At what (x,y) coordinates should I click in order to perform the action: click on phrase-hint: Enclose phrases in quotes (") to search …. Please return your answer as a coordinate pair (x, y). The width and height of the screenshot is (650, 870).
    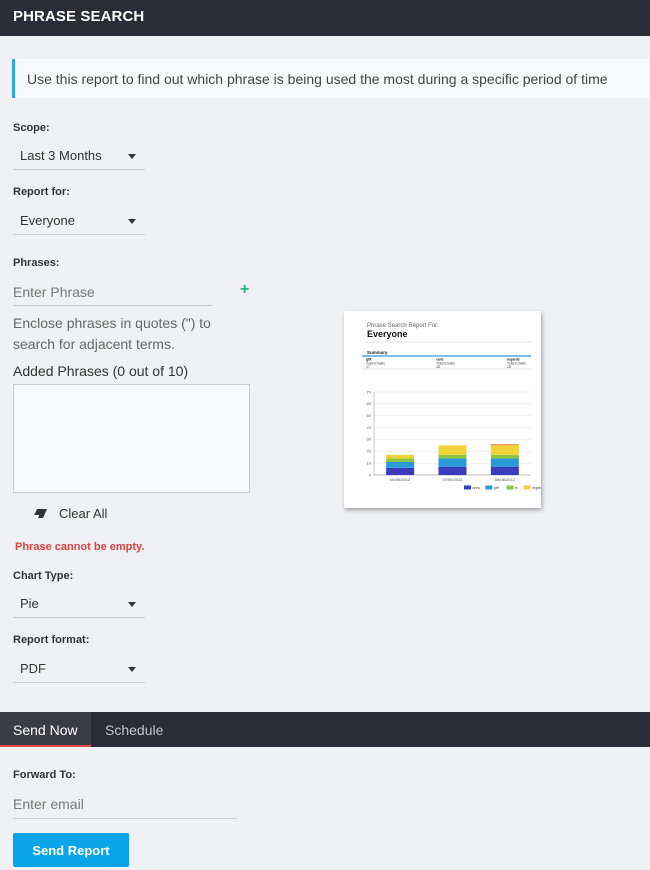
    Looking at the image, I should click on (112, 333).